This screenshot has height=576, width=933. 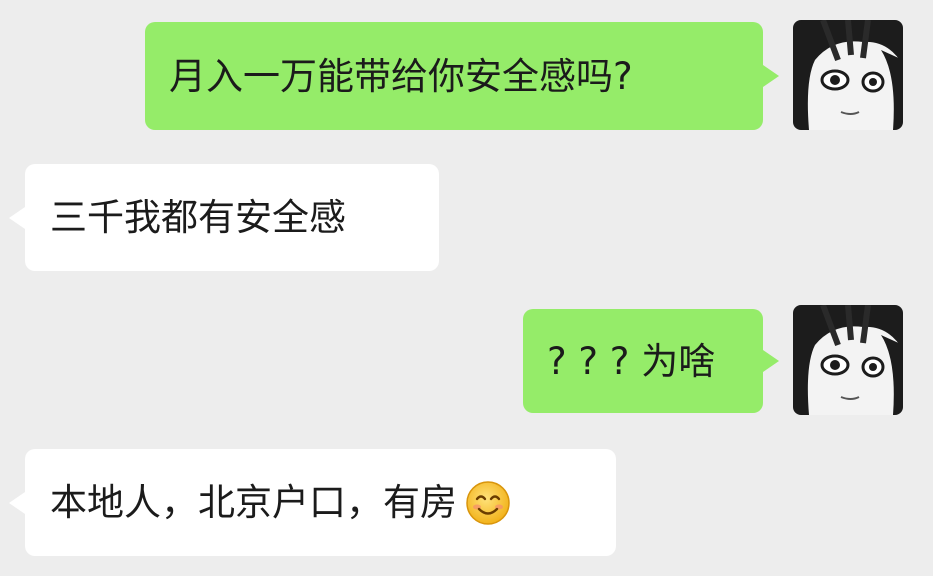 What do you see at coordinates (401, 76) in the screenshot?
I see `message-text: 月入一万能带给你安全感吗?` at bounding box center [401, 76].